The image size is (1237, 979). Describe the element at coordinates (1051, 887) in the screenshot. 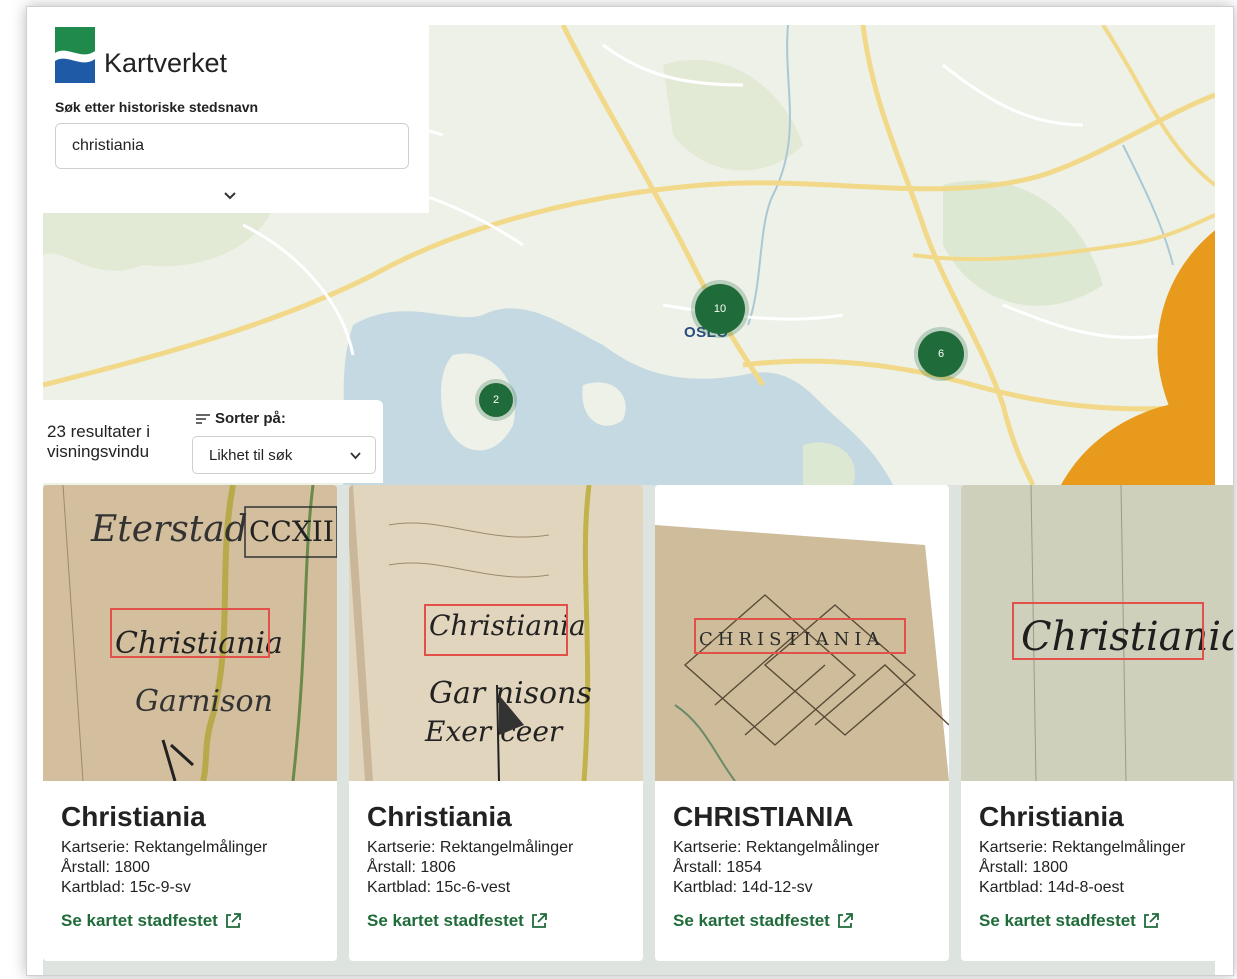

I see `card-sheet: Kartblad: 14d-8-oest` at that location.